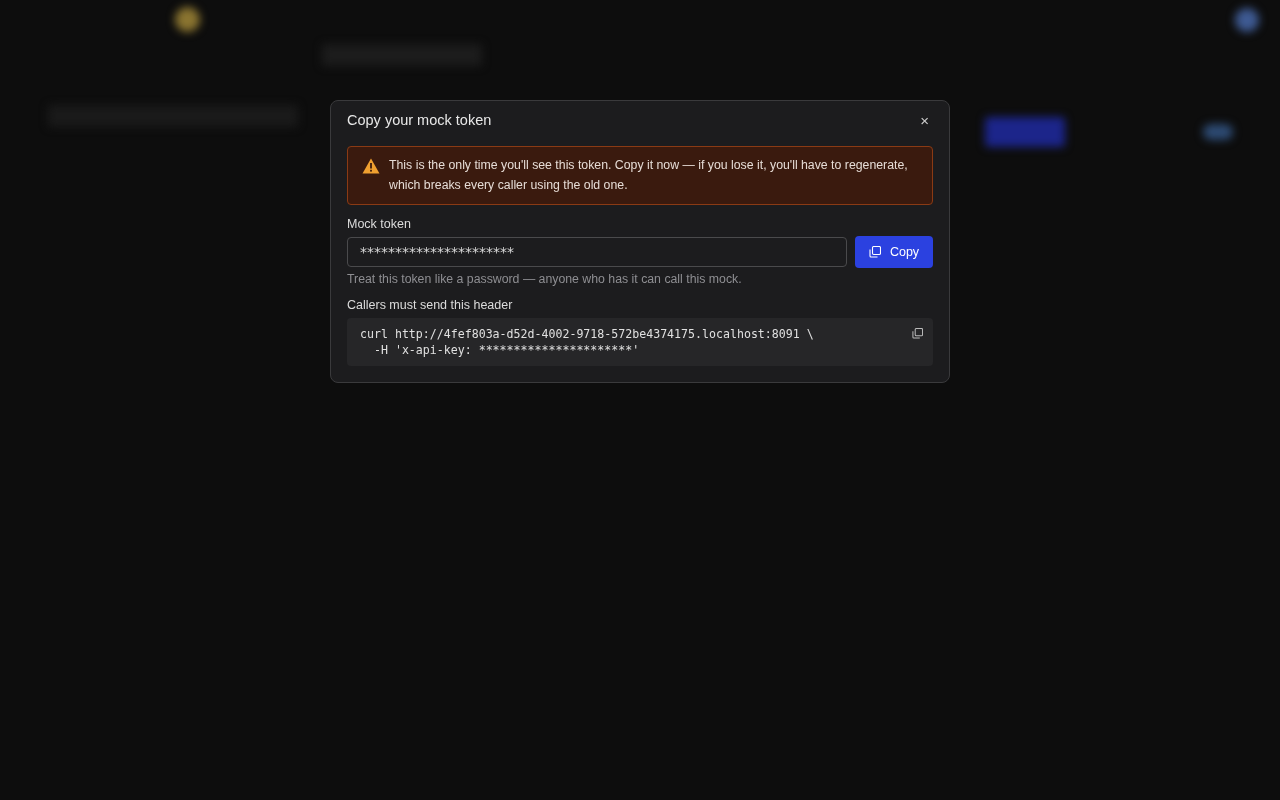 Image resolution: width=1280 pixels, height=800 pixels. What do you see at coordinates (597, 252) in the screenshot?
I see `token-field: **********************` at bounding box center [597, 252].